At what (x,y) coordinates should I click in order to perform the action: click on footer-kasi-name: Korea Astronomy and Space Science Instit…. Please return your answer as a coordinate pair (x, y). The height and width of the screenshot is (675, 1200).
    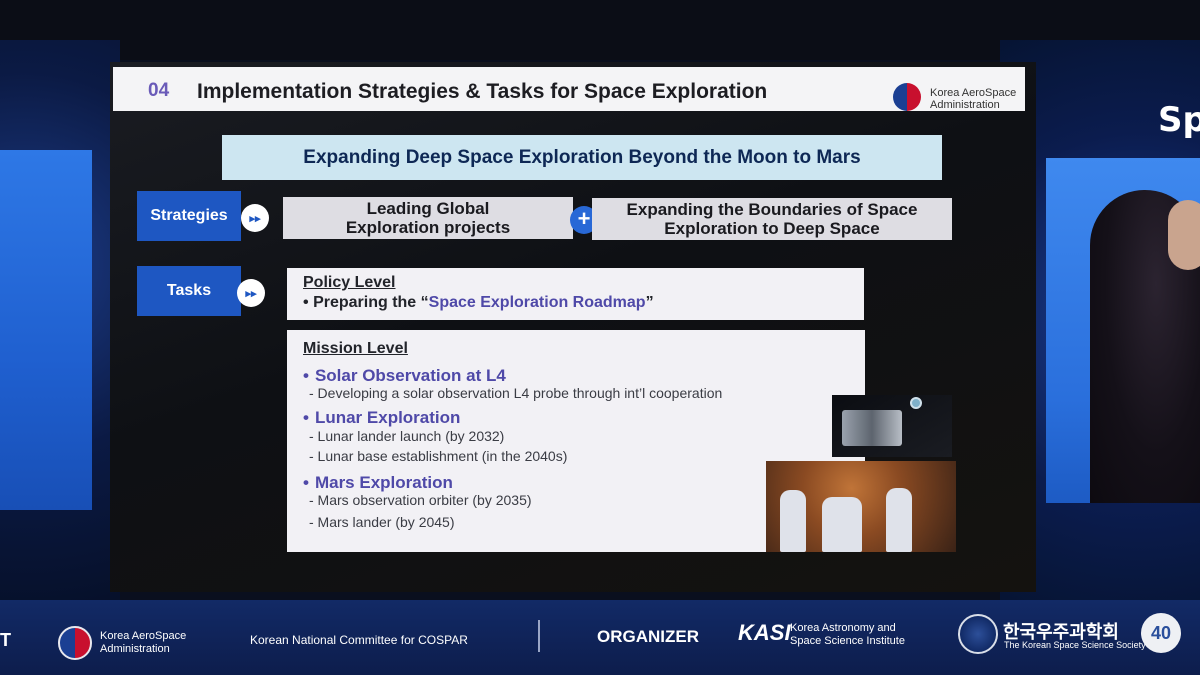
    Looking at the image, I should click on (847, 634).